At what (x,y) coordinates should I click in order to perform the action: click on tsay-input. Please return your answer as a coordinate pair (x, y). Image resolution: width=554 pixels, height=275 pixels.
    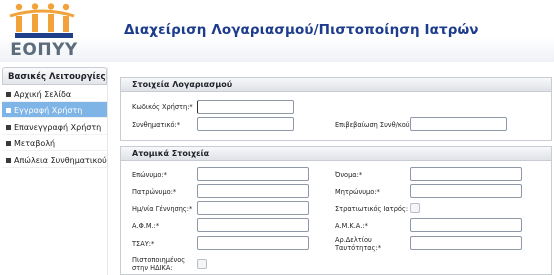
    Looking at the image, I should click on (253, 243).